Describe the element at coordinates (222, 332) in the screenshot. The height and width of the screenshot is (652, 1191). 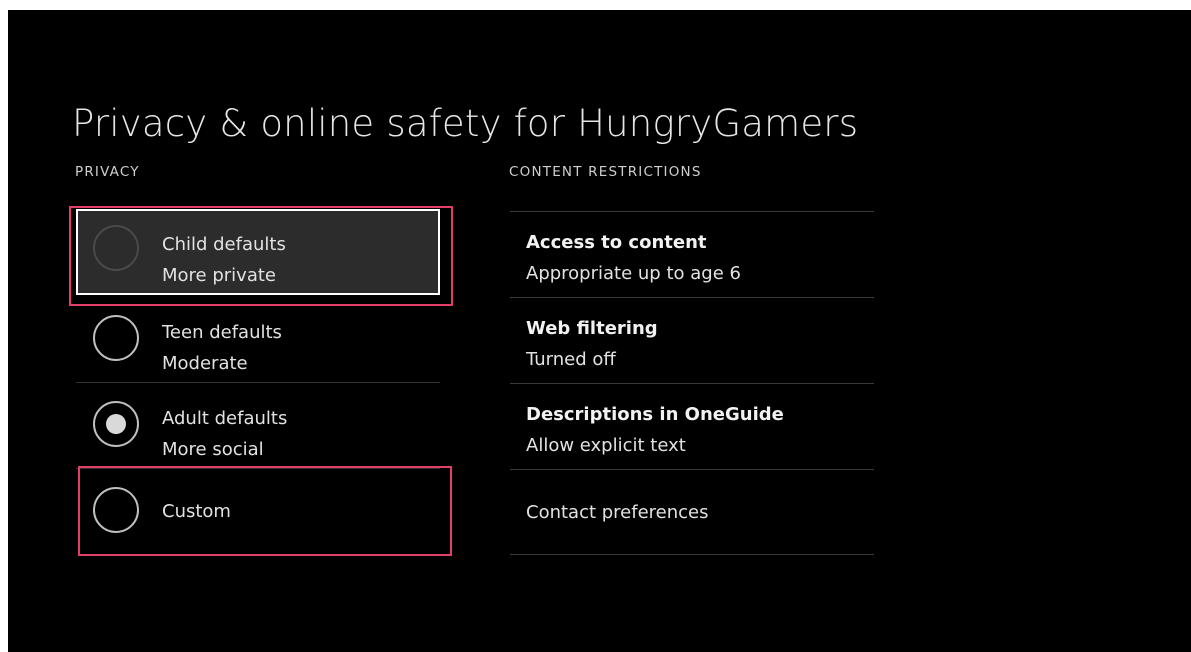
I see `option-label: Teen defaults` at that location.